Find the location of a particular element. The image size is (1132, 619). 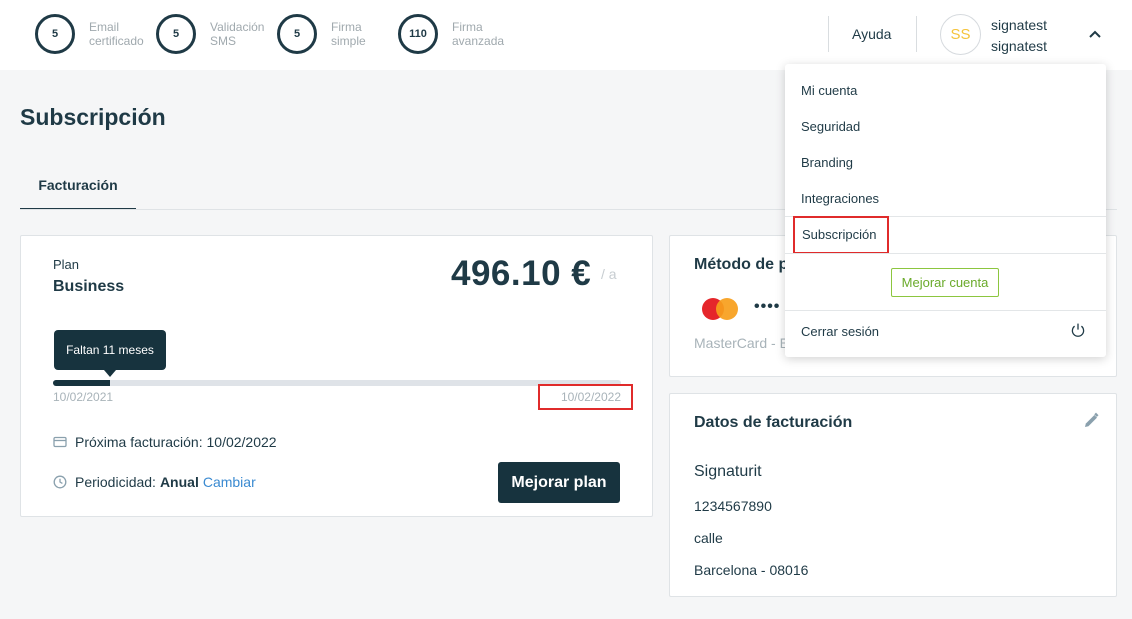

billing-tax-id: 1234567890 is located at coordinates (733, 506).